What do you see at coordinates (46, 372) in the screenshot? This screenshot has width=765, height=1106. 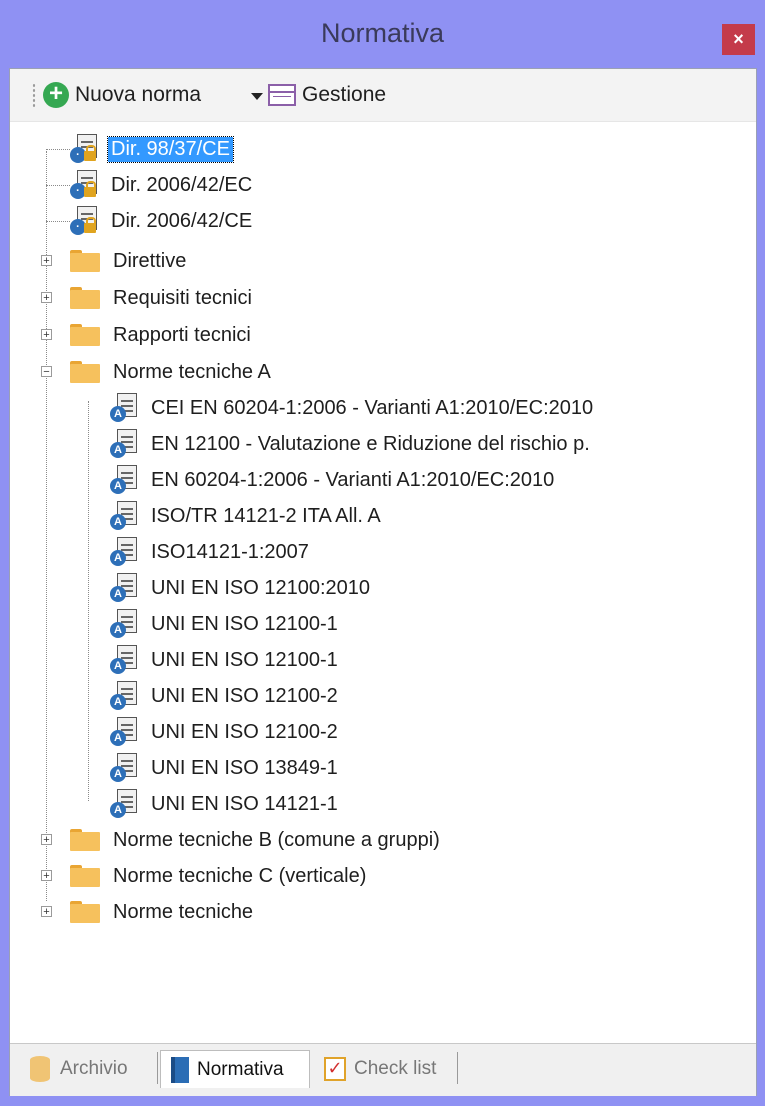 I see `collapse-icon: −` at bounding box center [46, 372].